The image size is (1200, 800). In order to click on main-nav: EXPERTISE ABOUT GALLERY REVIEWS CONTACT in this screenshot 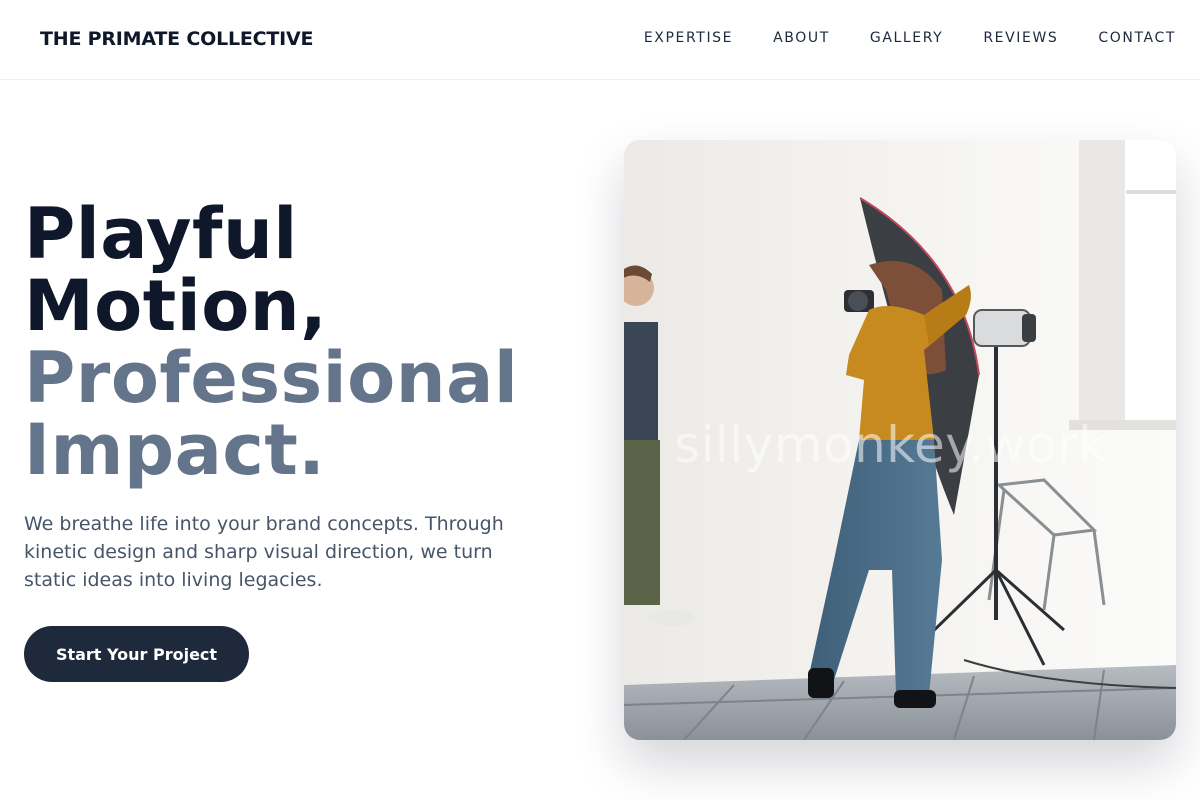, I will do `click(910, 38)`.